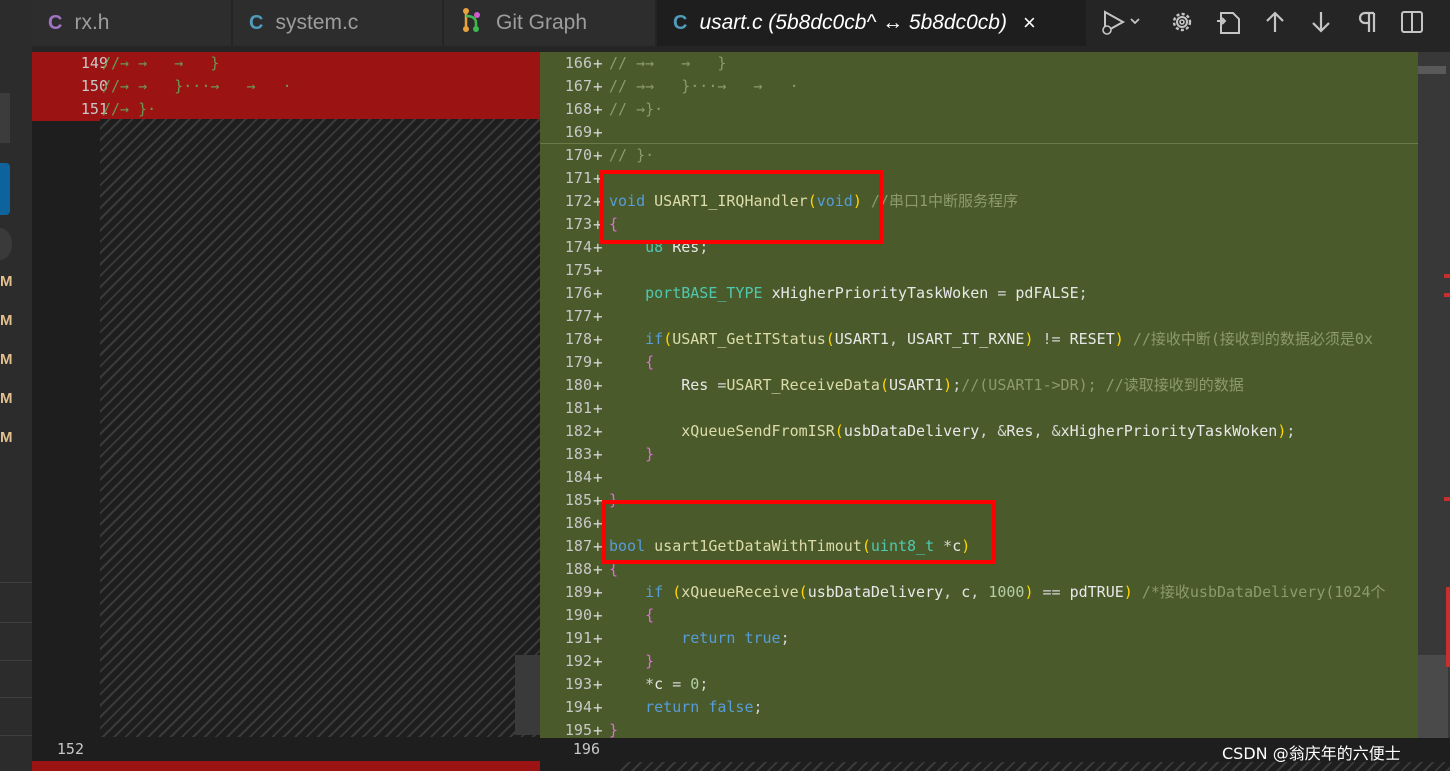 The width and height of the screenshot is (1450, 771). What do you see at coordinates (578, 684) in the screenshot?
I see `line-number: 193` at bounding box center [578, 684].